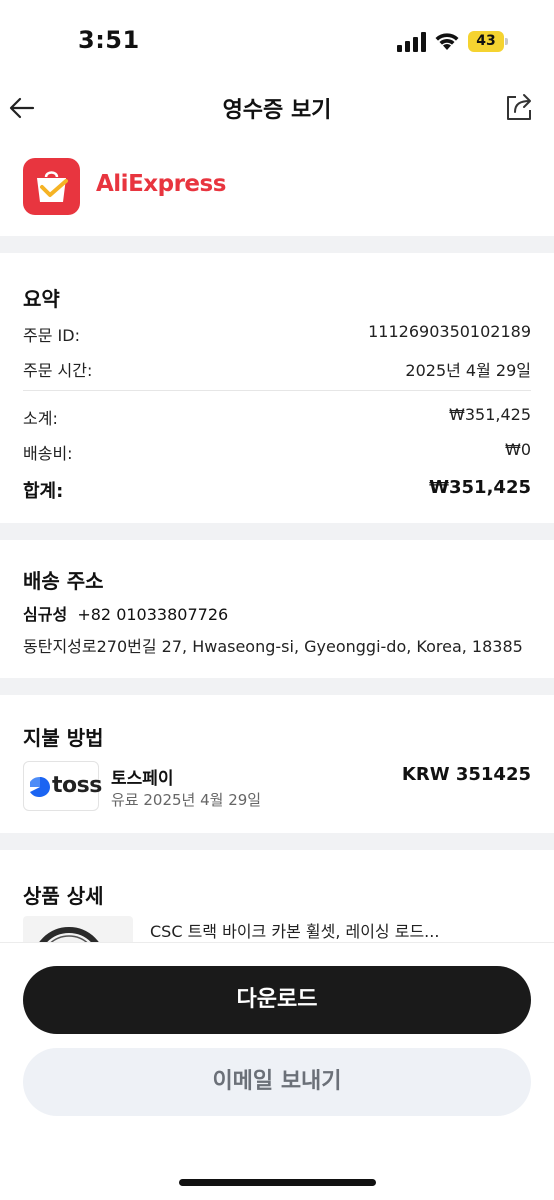  What do you see at coordinates (186, 800) in the screenshot?
I see `payment-date: 유료 2025년 4월 29일` at bounding box center [186, 800].